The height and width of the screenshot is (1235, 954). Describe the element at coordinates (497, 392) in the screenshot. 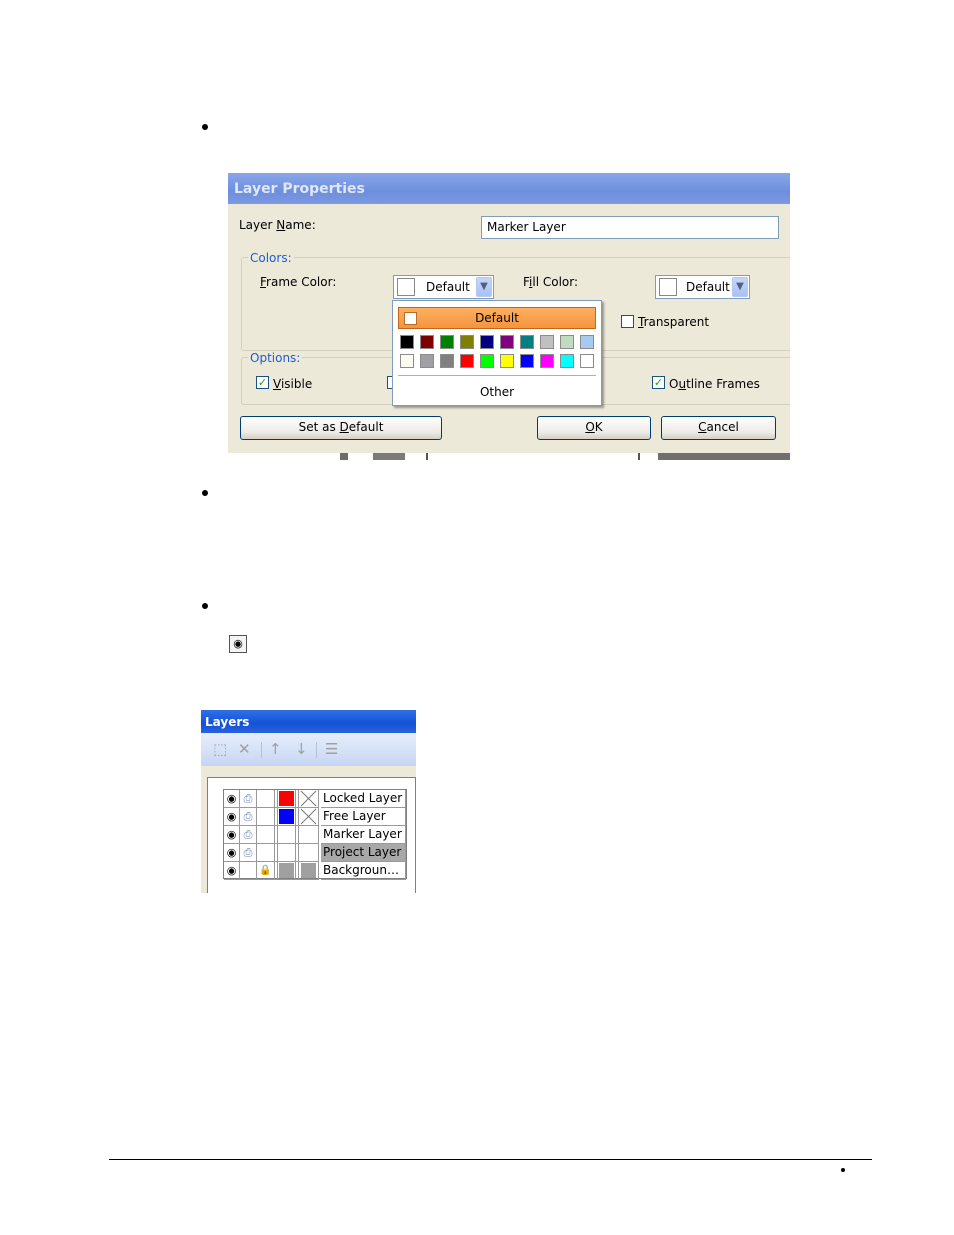

I see `popup-other-option: Other` at that location.